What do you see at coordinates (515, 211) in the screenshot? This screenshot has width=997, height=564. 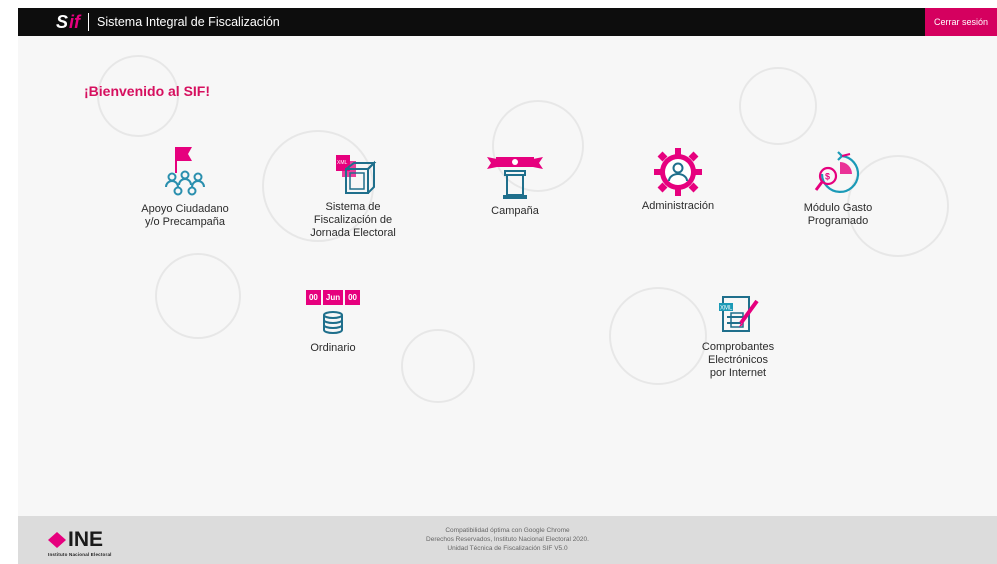 I see `module-label-line: Campaña` at bounding box center [515, 211].